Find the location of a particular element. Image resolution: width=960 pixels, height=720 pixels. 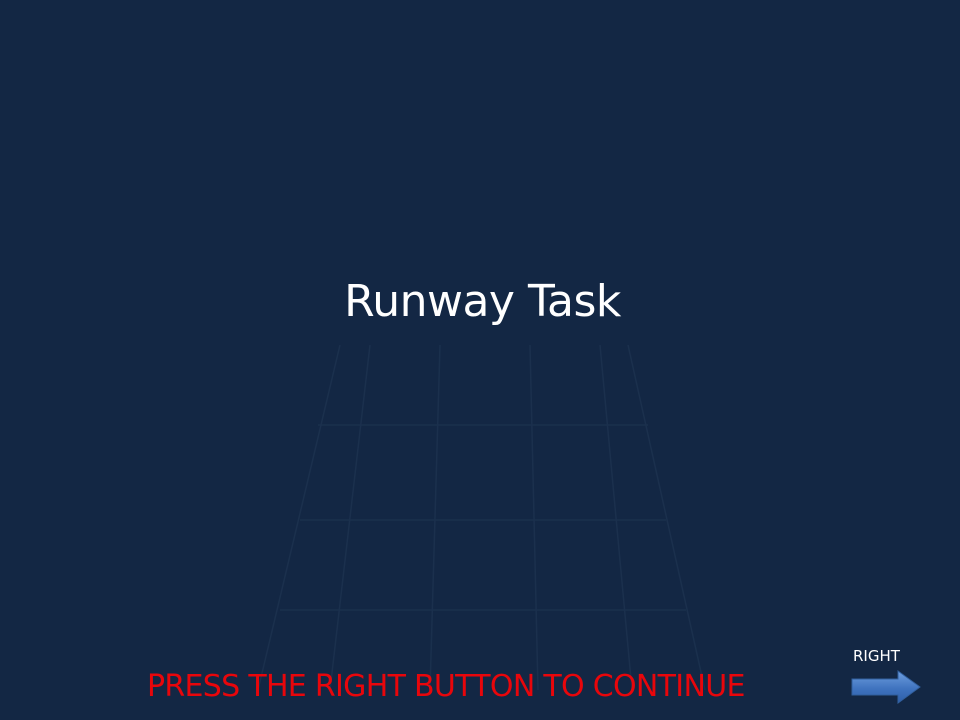

page-title: Runway Task is located at coordinates (482, 301).